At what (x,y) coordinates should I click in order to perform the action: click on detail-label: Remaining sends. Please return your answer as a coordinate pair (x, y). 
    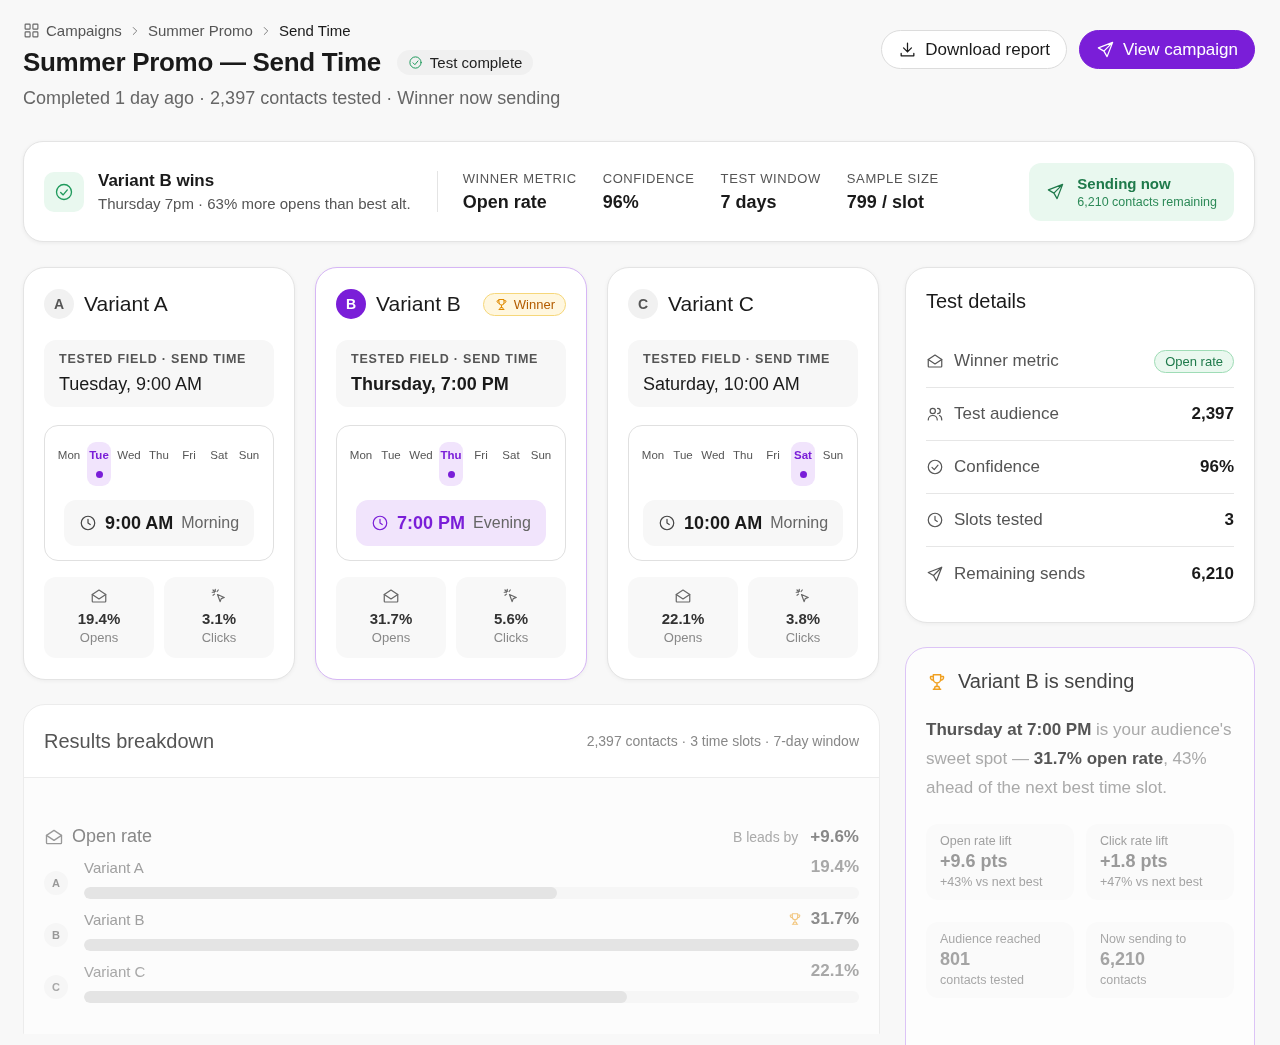
    Looking at the image, I should click on (1020, 573).